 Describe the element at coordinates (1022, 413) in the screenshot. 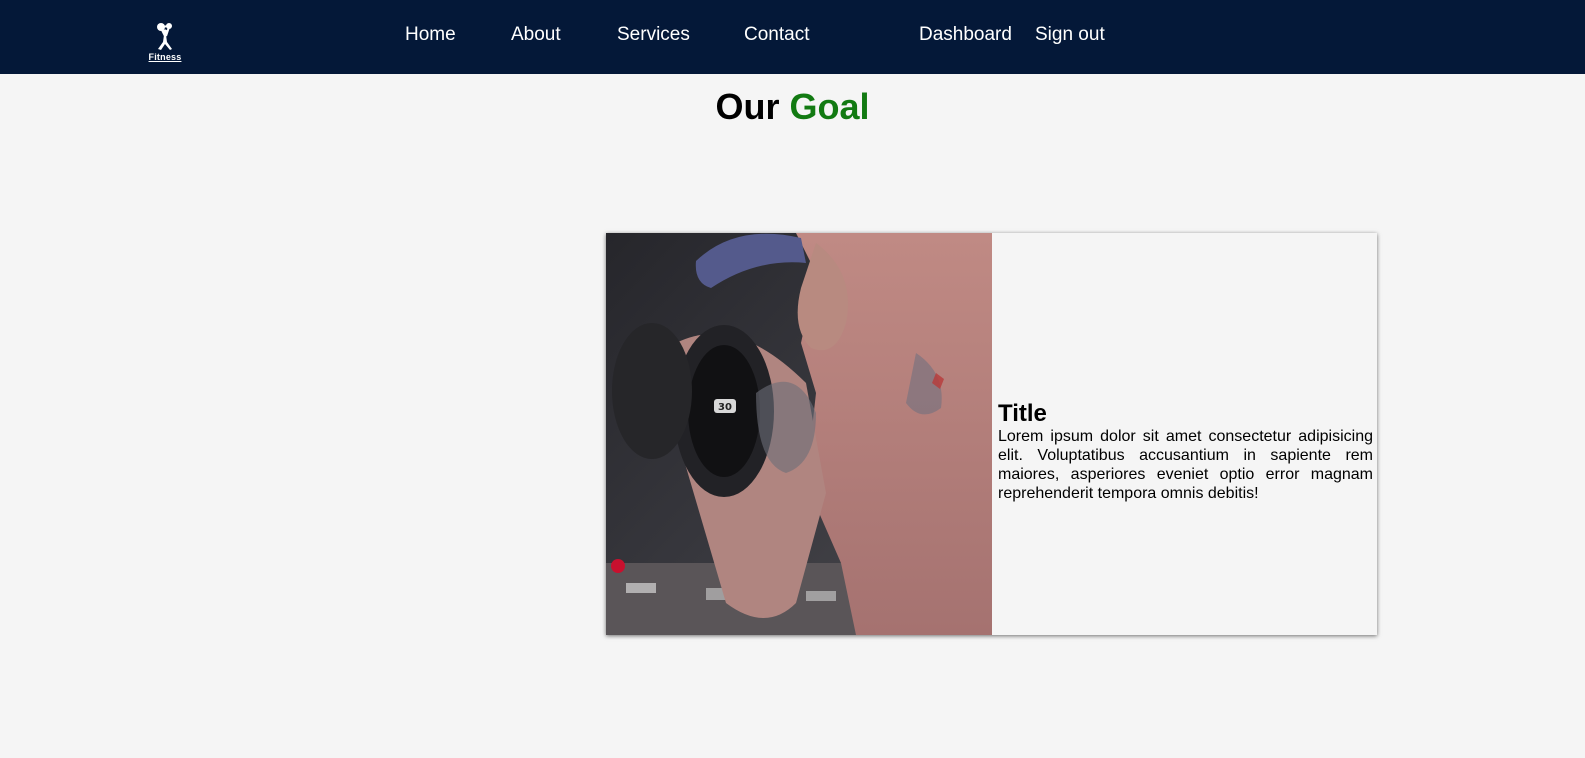

I see `card-title: Title` at that location.